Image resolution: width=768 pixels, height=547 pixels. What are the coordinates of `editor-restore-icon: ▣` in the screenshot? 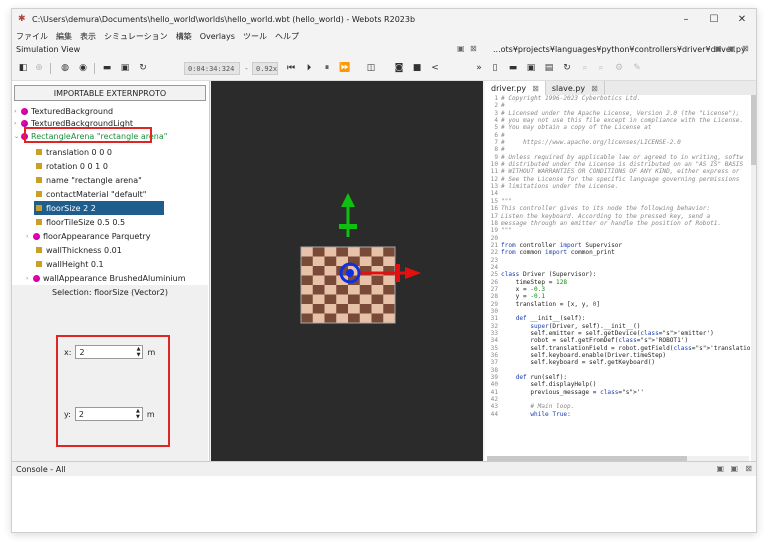 It's located at (732, 48).